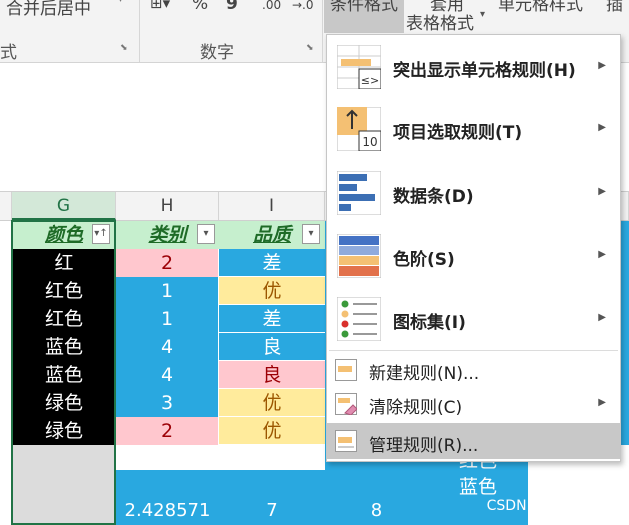 This screenshot has height=525, width=629. I want to click on category-cell: 3, so click(167, 403).